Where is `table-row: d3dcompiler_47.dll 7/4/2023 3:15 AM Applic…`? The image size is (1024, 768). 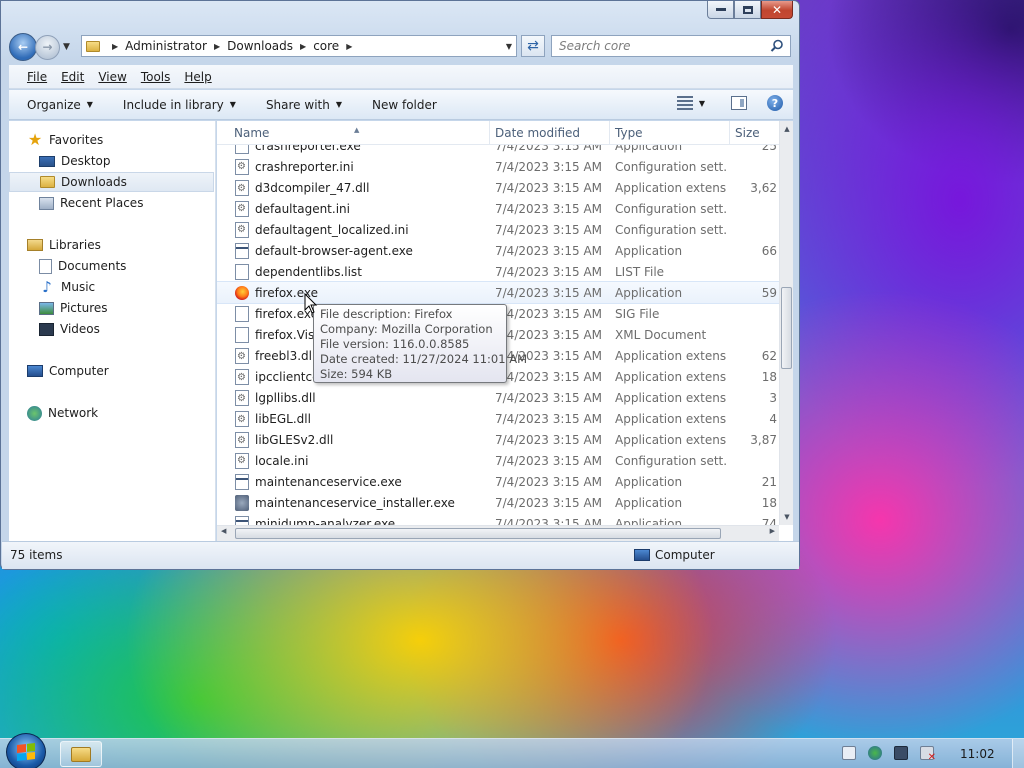 table-row: d3dcompiler_47.dll 7/4/2023 3:15 AM Applic… is located at coordinates (498, 187).